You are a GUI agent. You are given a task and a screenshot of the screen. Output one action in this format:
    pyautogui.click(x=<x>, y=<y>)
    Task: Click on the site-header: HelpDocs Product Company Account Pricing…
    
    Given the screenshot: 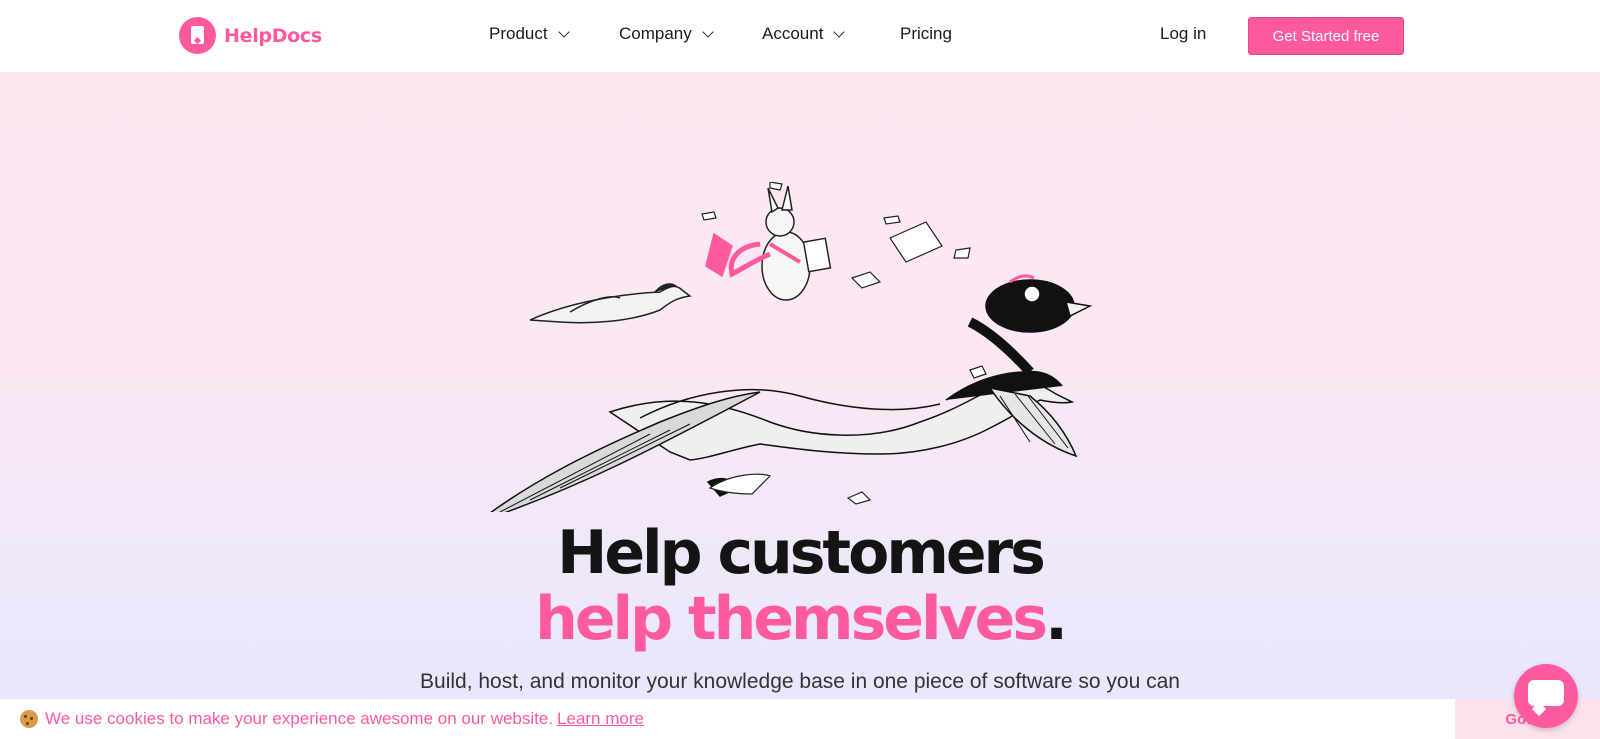 What is the action you would take?
    pyautogui.click(x=800, y=36)
    